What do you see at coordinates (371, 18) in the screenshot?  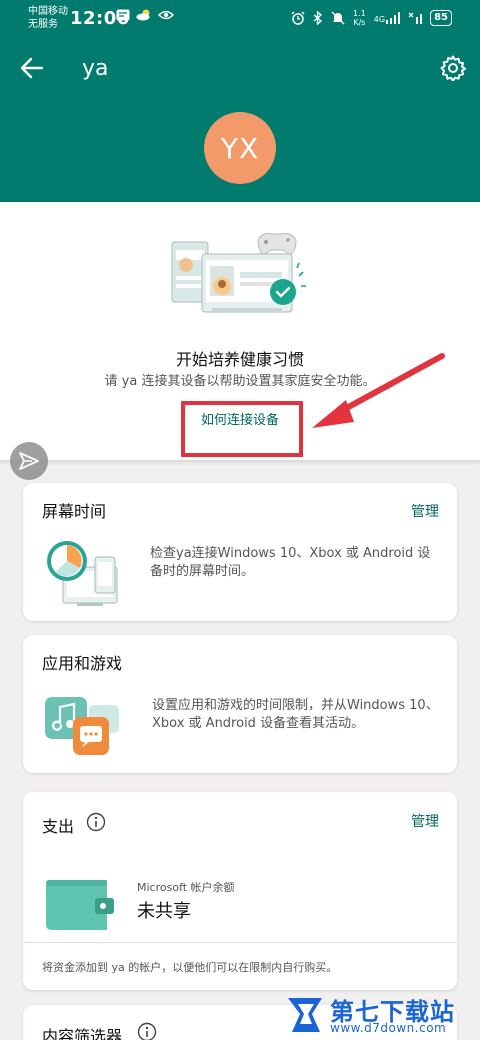 I see `status-right-icons: 1.1 K/s 4G 85` at bounding box center [371, 18].